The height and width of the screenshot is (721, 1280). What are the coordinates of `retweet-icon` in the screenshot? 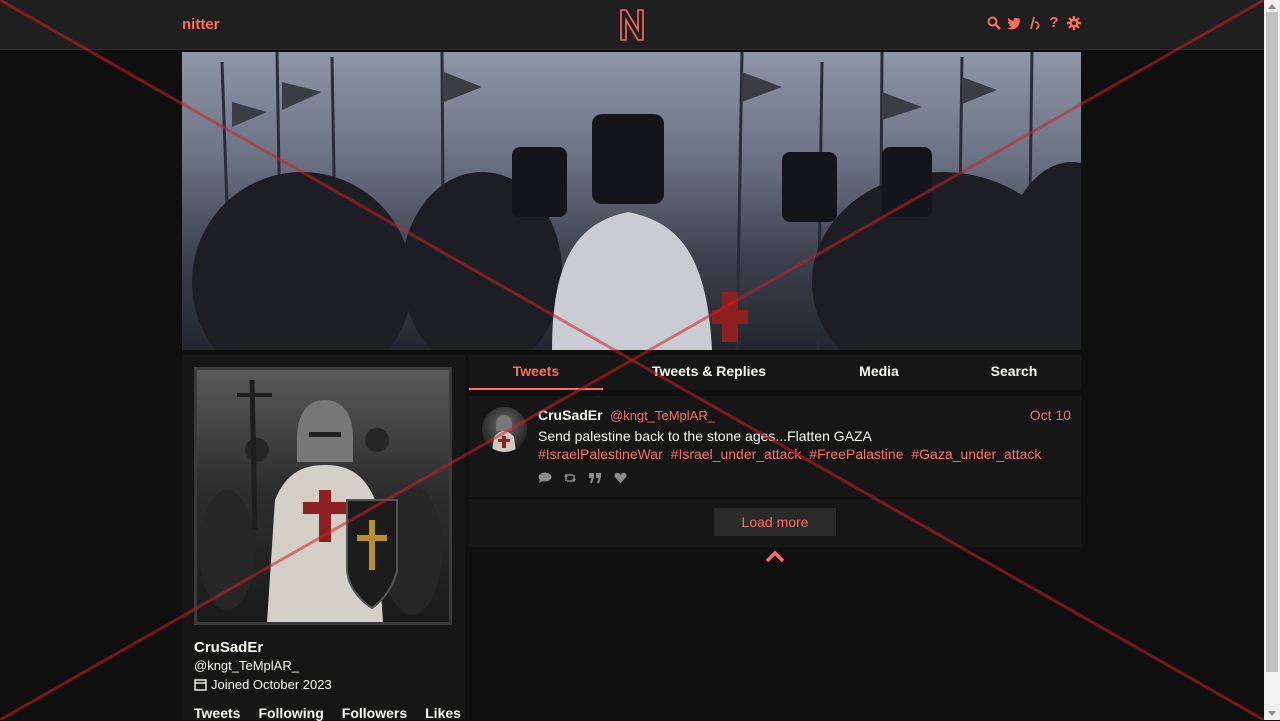 It's located at (570, 478).